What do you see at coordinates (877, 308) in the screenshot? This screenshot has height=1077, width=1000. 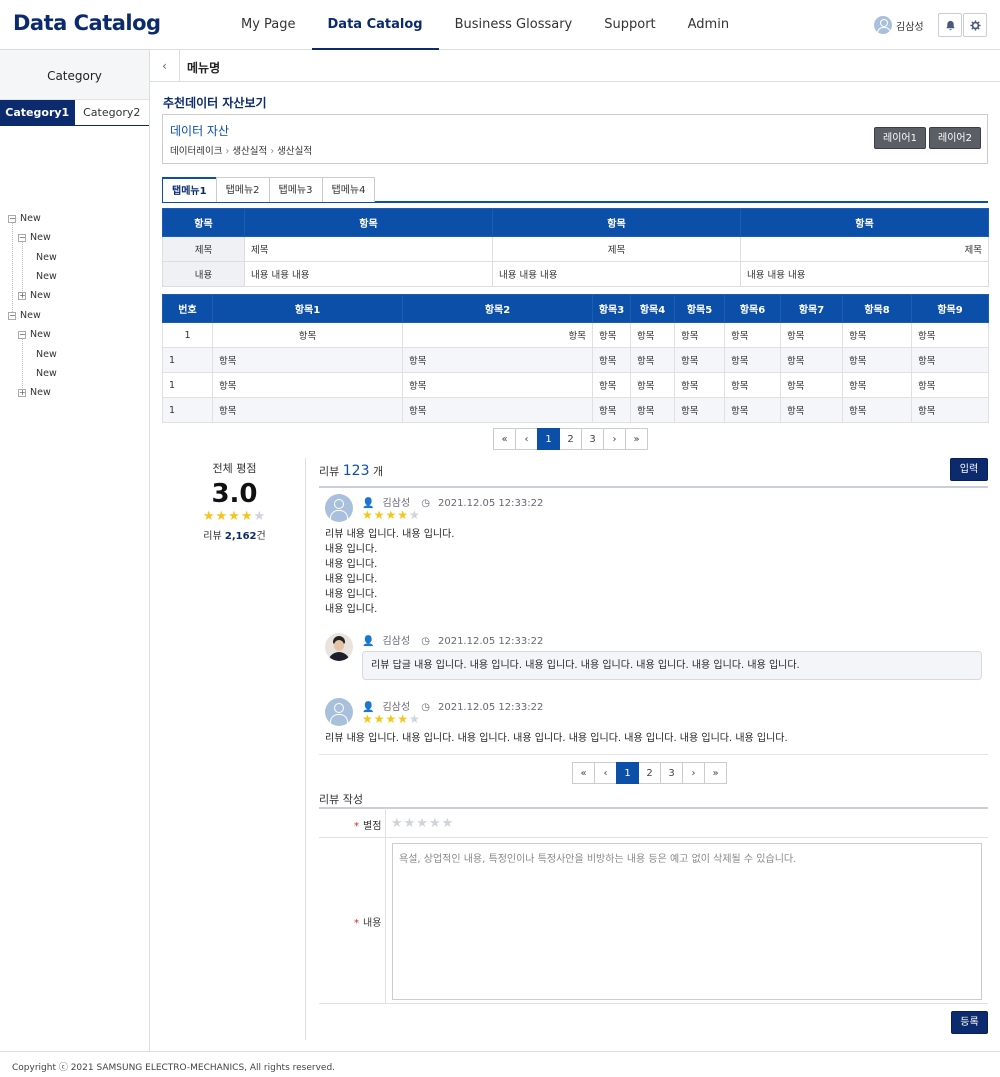 I see `table-header: 항목8` at bounding box center [877, 308].